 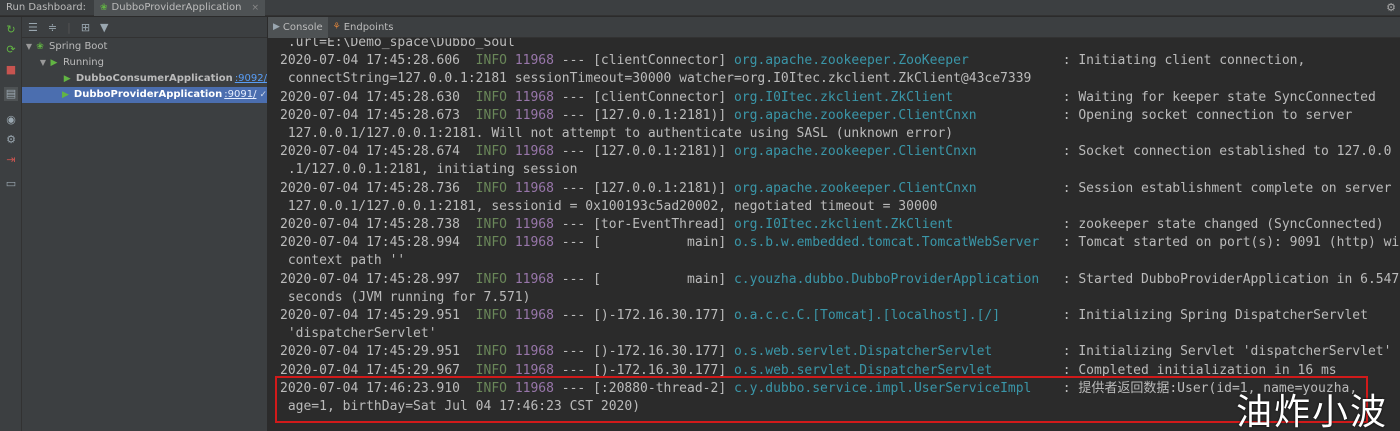 What do you see at coordinates (11, 160) in the screenshot?
I see `exit-icon: ⇥` at bounding box center [11, 160].